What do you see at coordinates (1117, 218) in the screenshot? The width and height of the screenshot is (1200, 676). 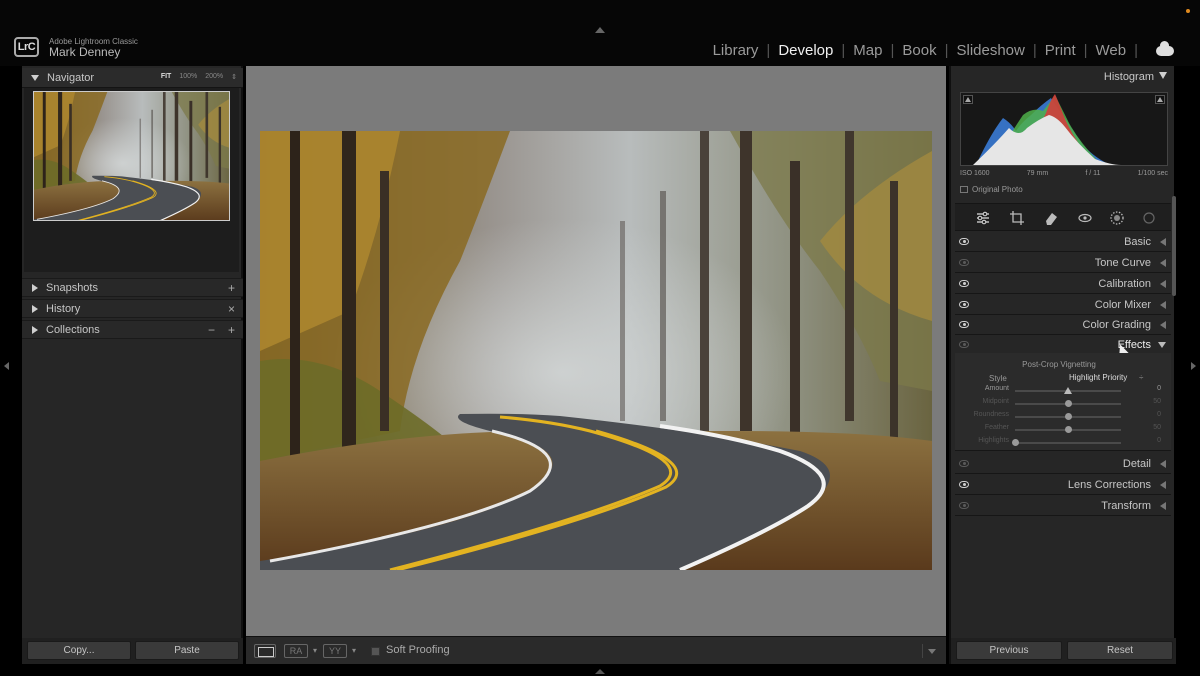 I see `masking-icon` at bounding box center [1117, 218].